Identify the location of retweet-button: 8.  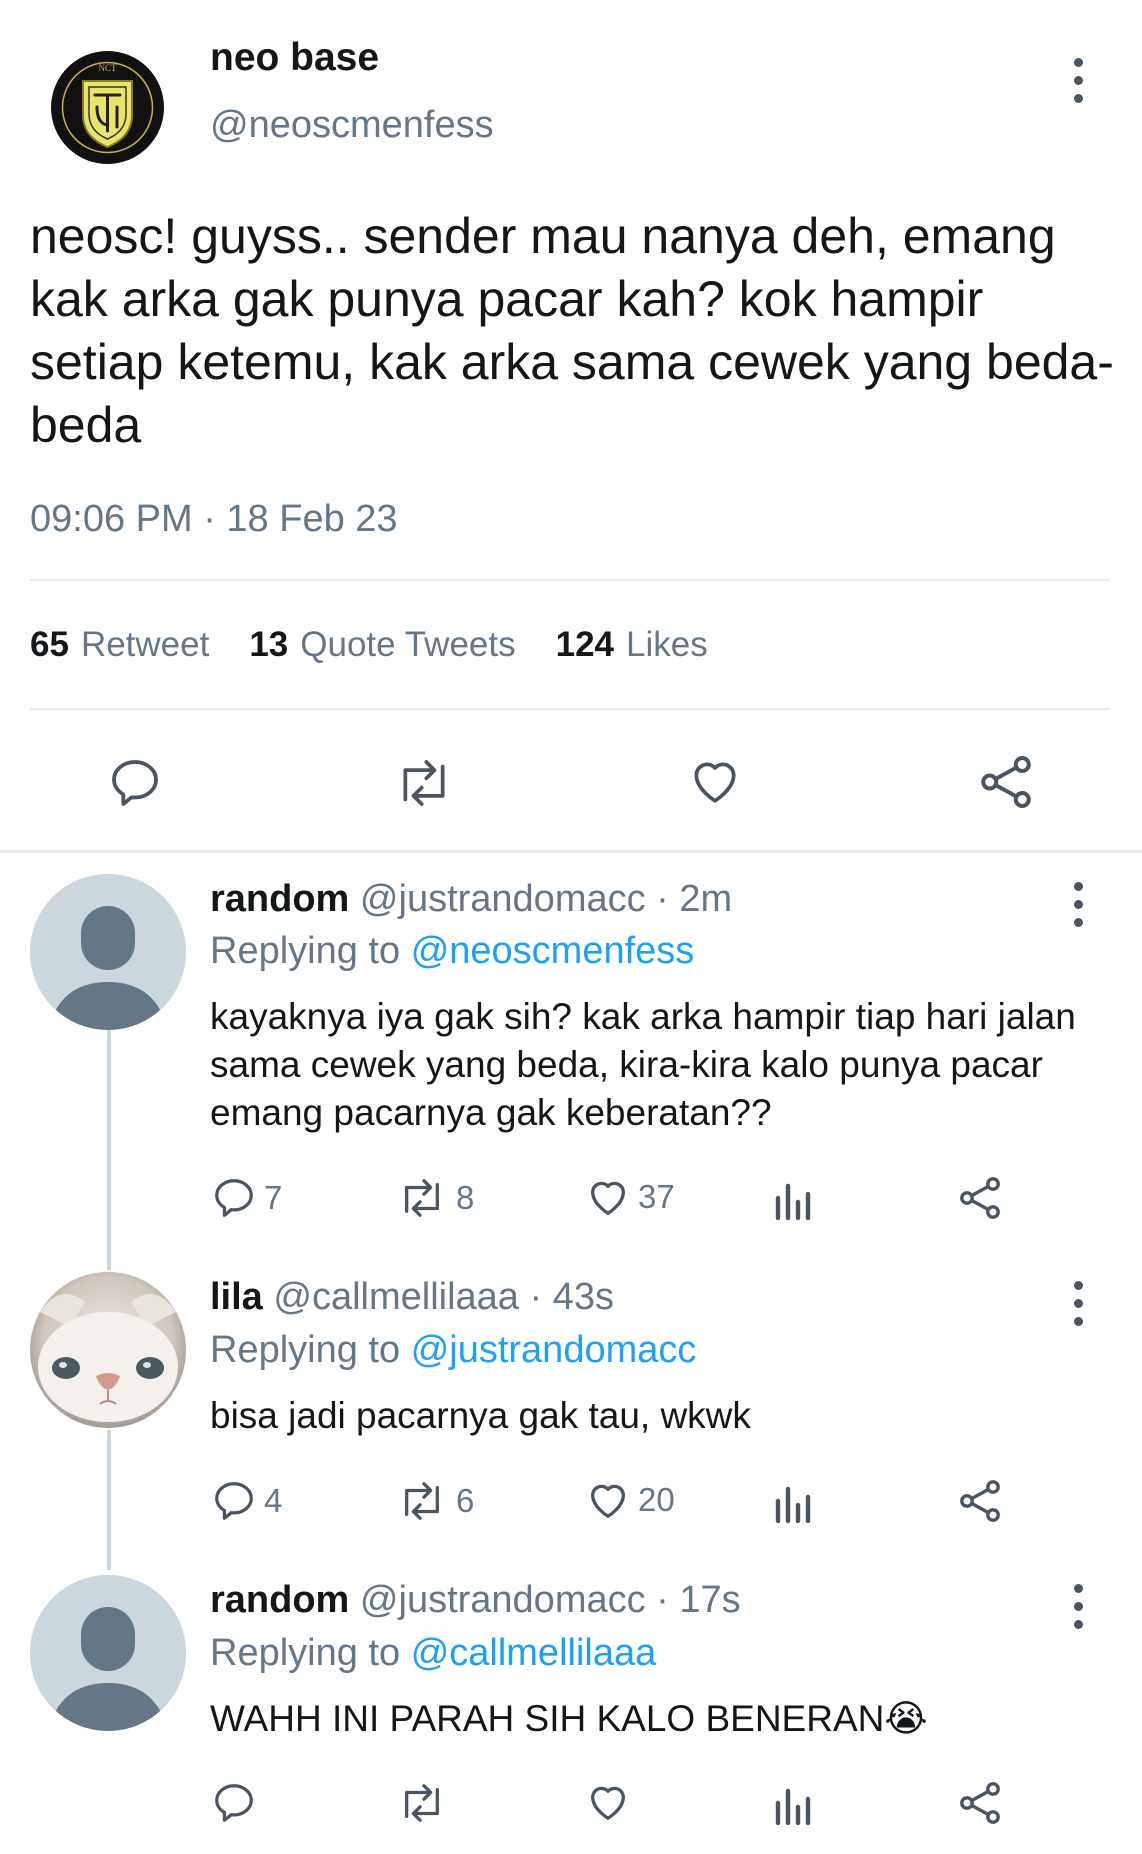
(434, 1198).